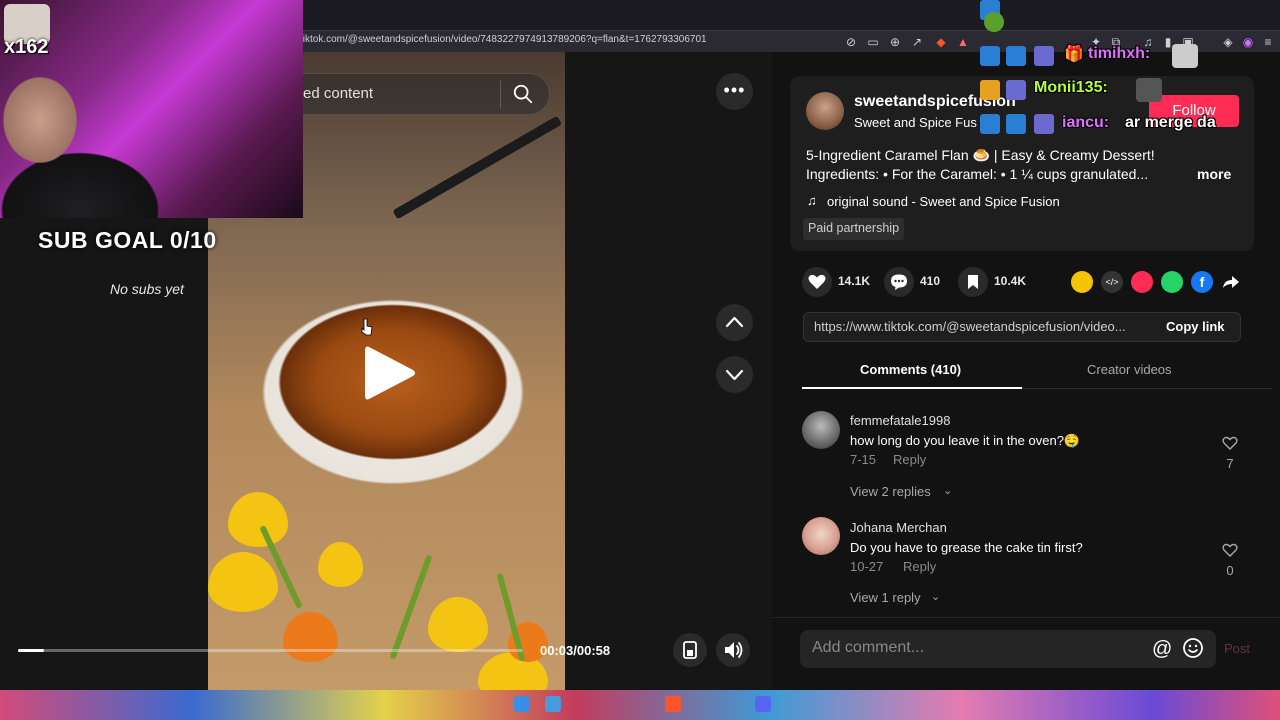  I want to click on repost-icon, so click(1082, 282).